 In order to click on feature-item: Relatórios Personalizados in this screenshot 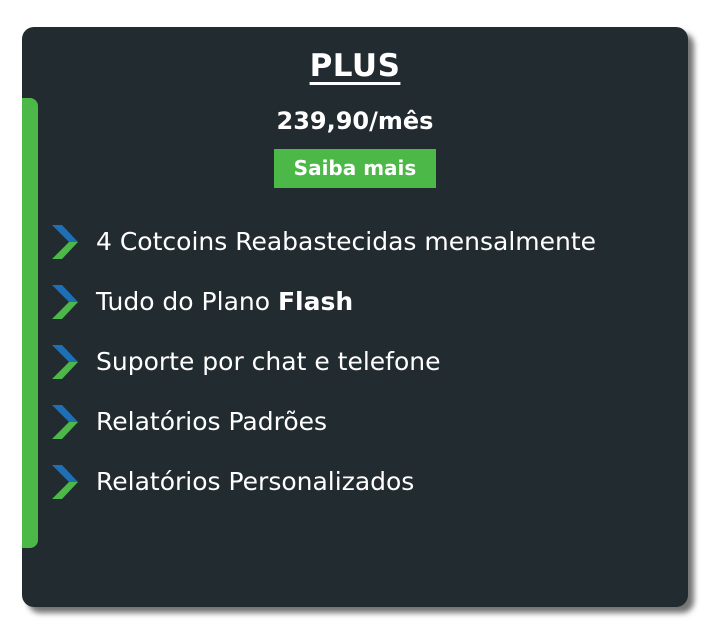, I will do `click(324, 482)`.